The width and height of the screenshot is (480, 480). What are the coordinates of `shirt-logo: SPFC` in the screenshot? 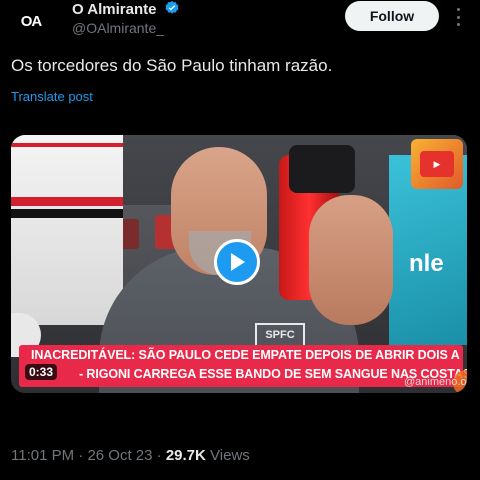 It's located at (280, 335).